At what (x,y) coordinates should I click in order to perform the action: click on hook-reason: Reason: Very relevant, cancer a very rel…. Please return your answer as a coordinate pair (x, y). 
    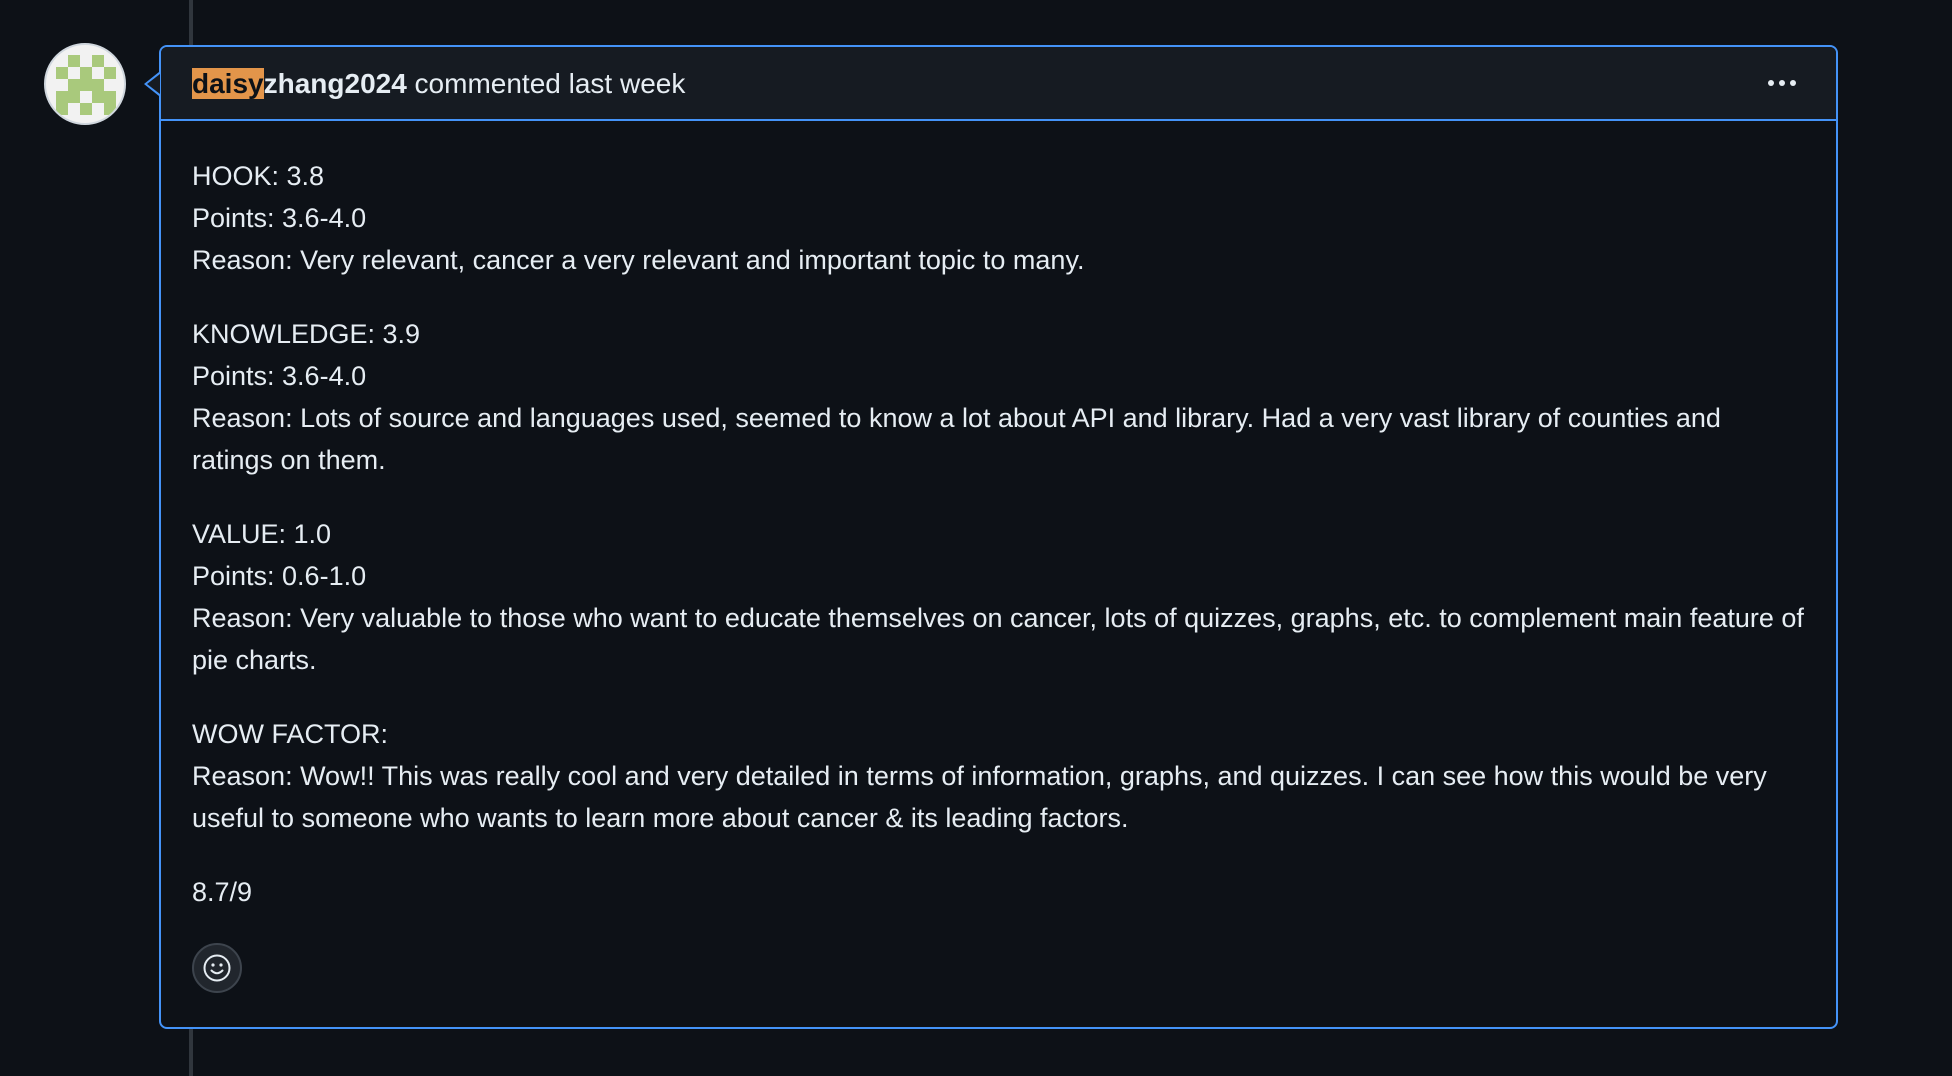
    Looking at the image, I should click on (638, 260).